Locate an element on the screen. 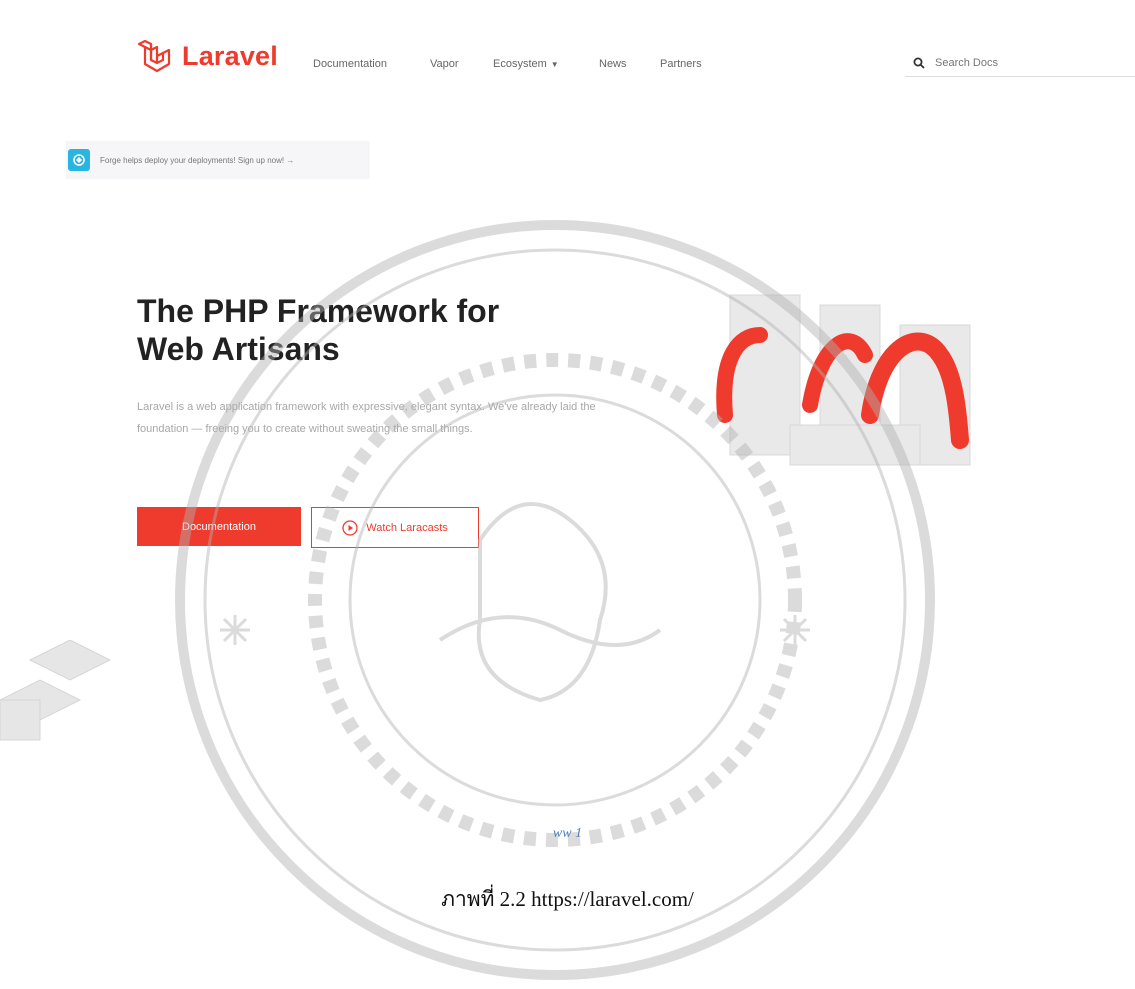 The image size is (1135, 989). search-icon is located at coordinates (919, 63).